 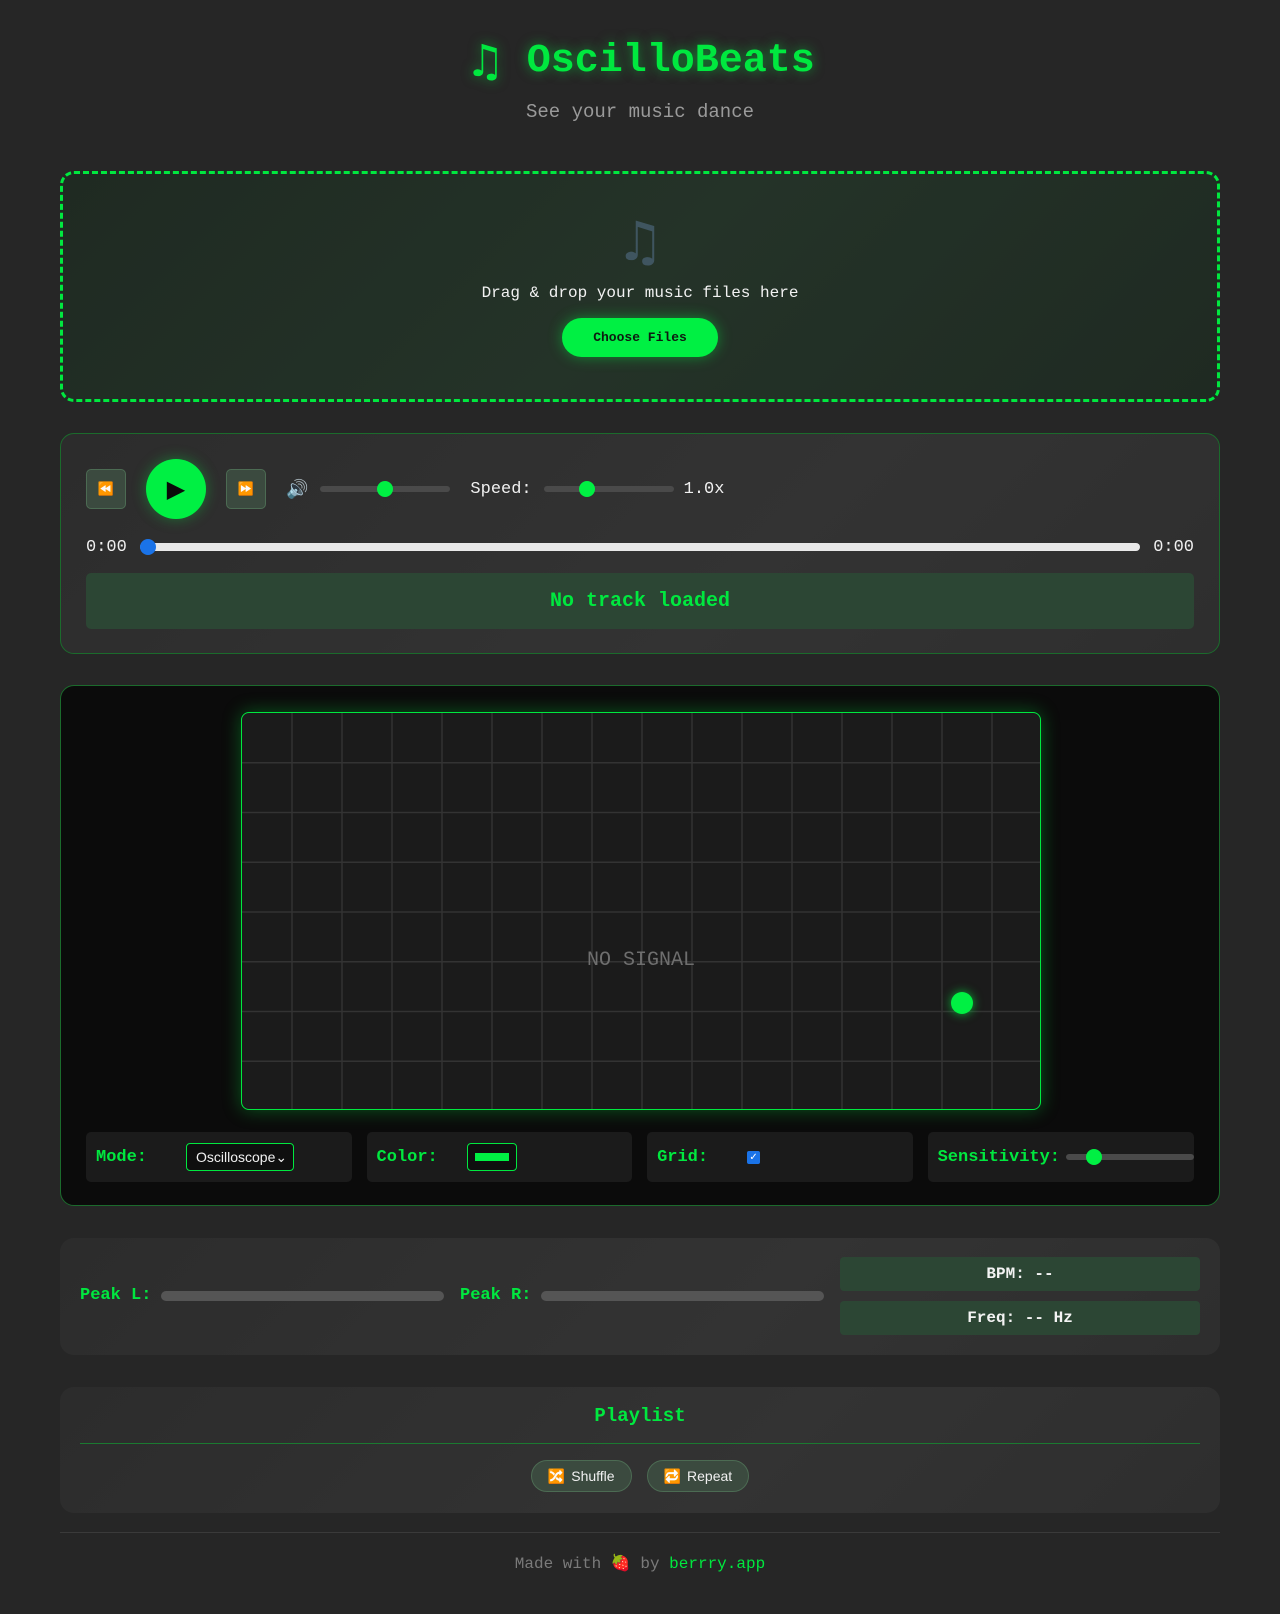 I want to click on freq-display: Freq: -- Hz, so click(x=1020, y=1318).